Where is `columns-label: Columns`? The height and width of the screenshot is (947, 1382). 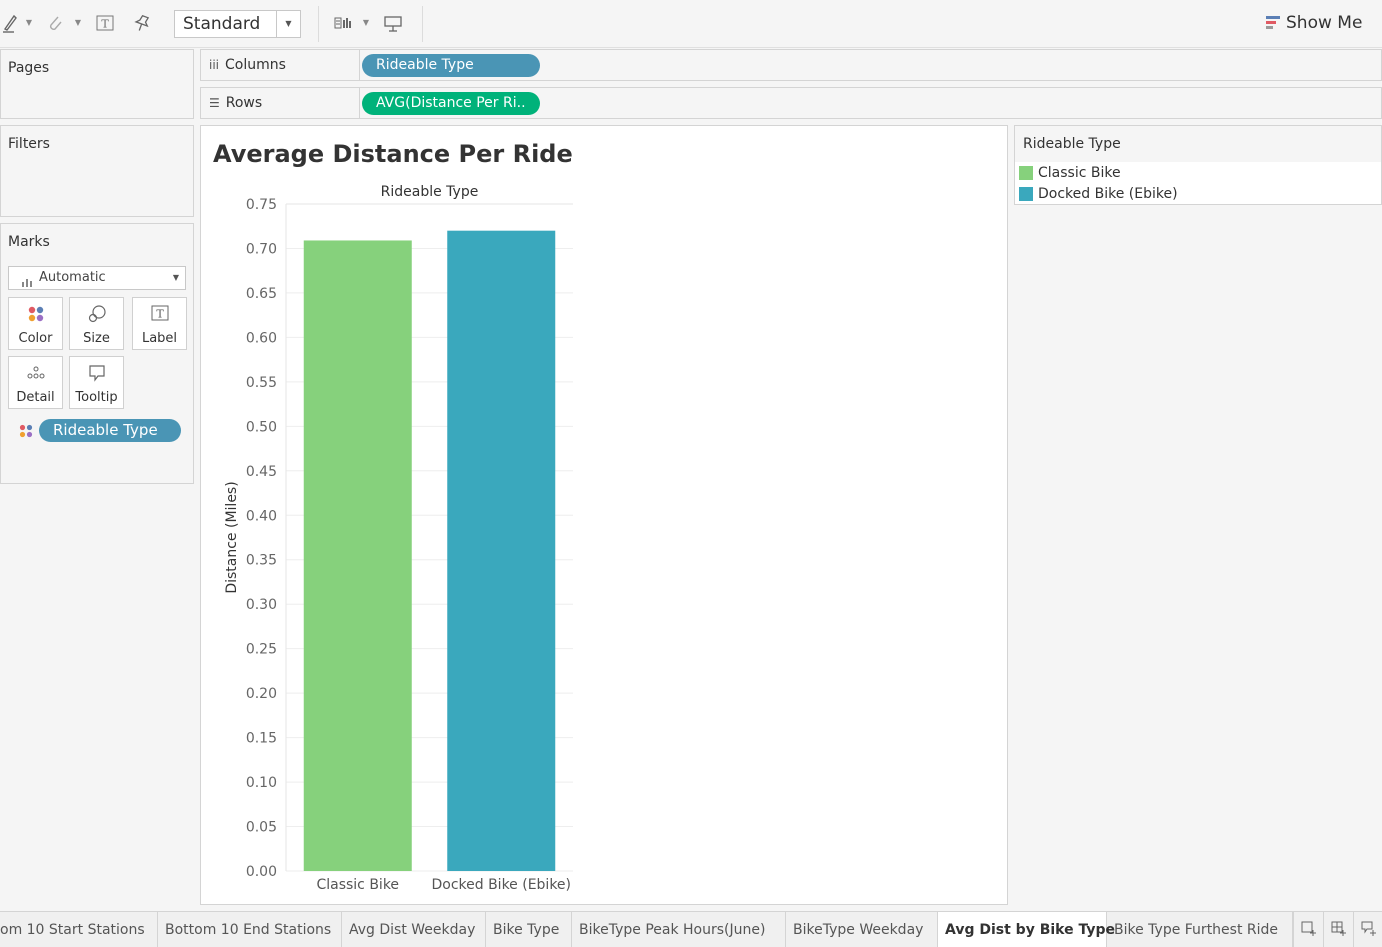
columns-label: Columns is located at coordinates (255, 65).